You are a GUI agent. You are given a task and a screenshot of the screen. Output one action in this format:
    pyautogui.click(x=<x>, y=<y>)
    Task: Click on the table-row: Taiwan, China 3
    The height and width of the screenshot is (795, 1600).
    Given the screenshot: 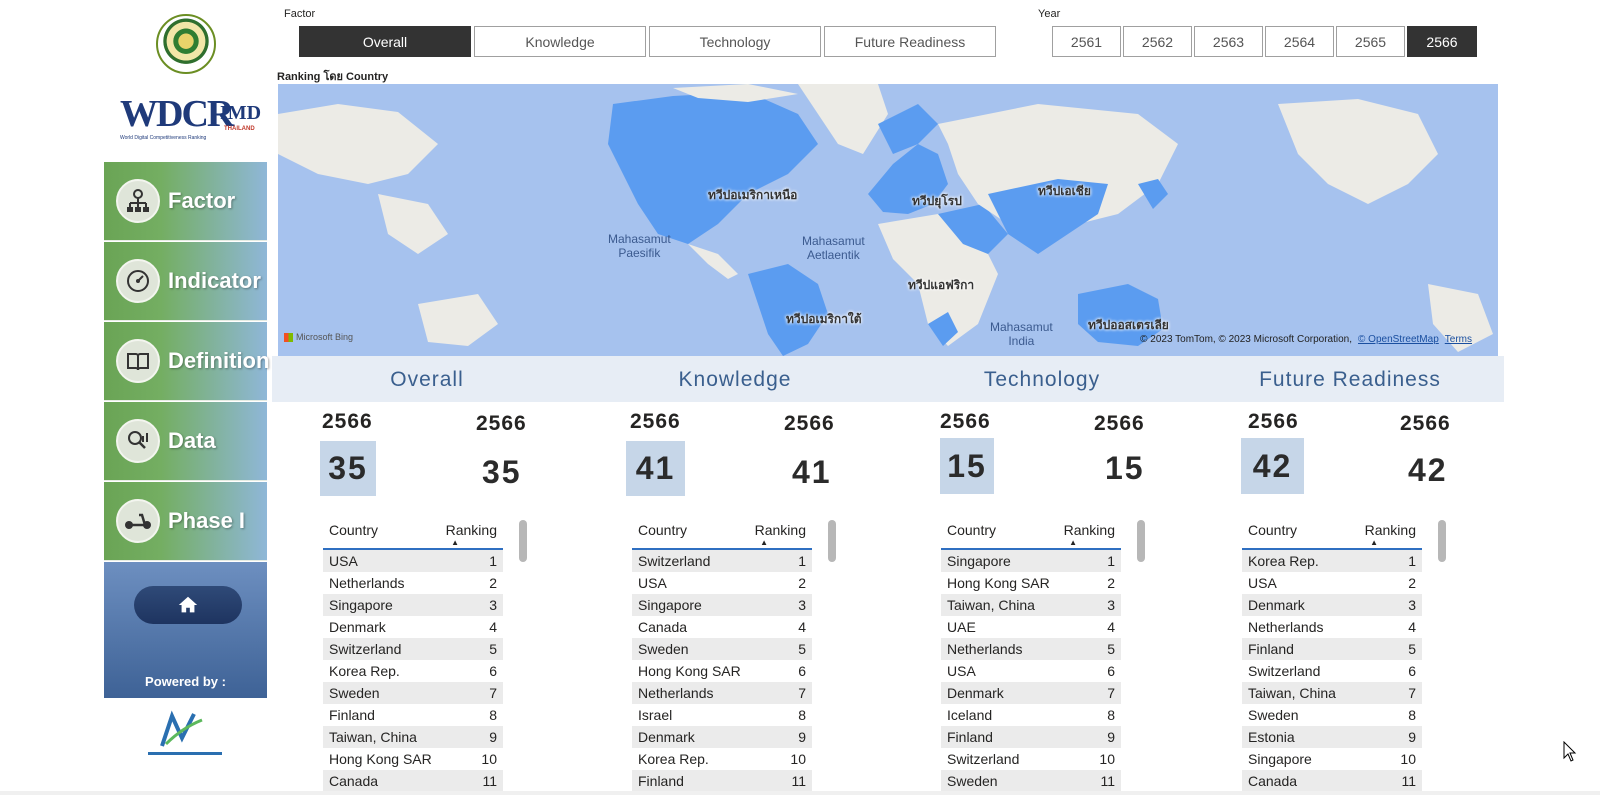 What is the action you would take?
    pyautogui.click(x=1031, y=605)
    